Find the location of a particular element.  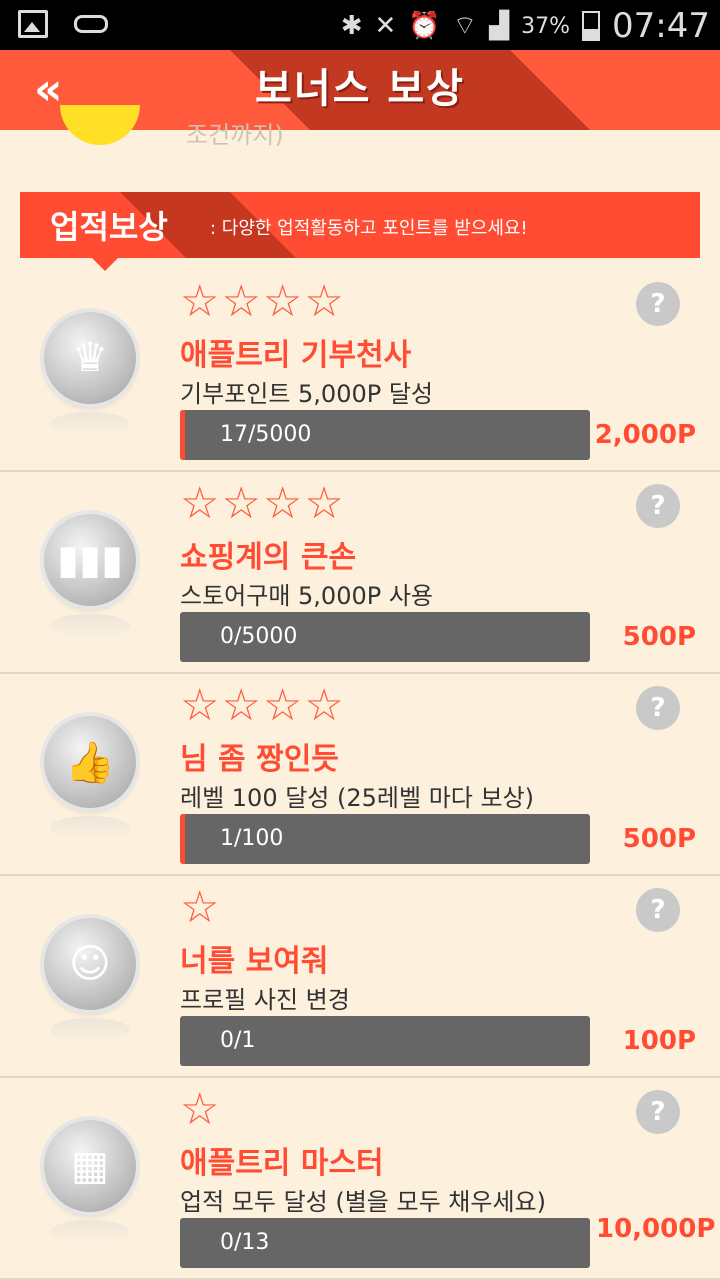

achievement-section-banner: 업적보상 : 다양한 업적활동하고 포인트를 받으세요! is located at coordinates (360, 225).